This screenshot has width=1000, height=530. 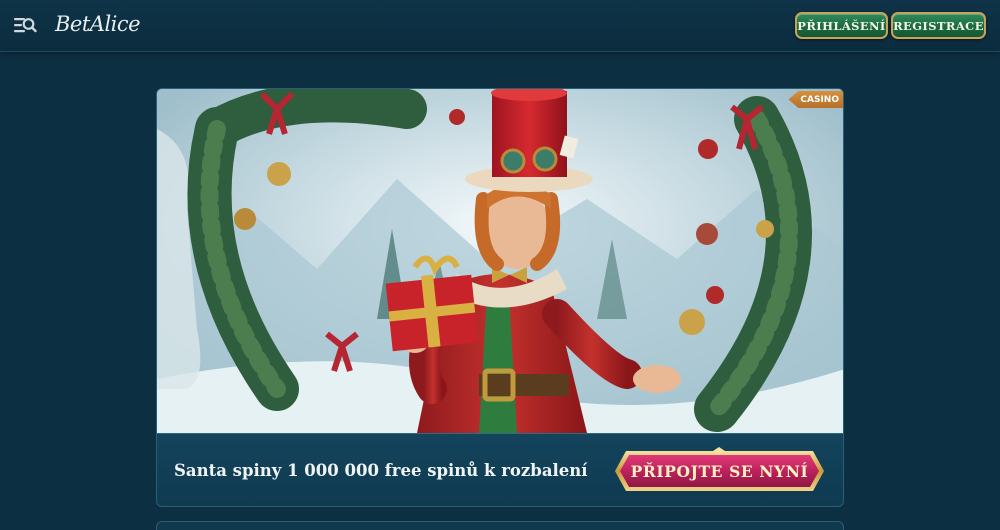 I want to click on menu-search-icon, so click(x=25, y=25).